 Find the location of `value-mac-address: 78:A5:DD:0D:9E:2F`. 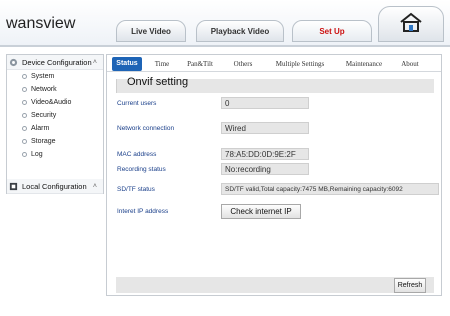

value-mac-address: 78:A5:DD:0D:9E:2F is located at coordinates (265, 154).